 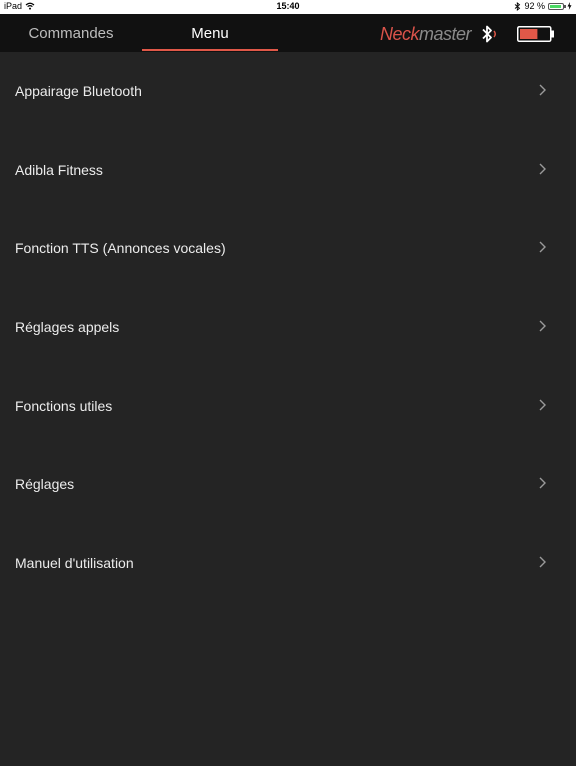 I want to click on brand-logo: Neckmaster, so click(x=426, y=34).